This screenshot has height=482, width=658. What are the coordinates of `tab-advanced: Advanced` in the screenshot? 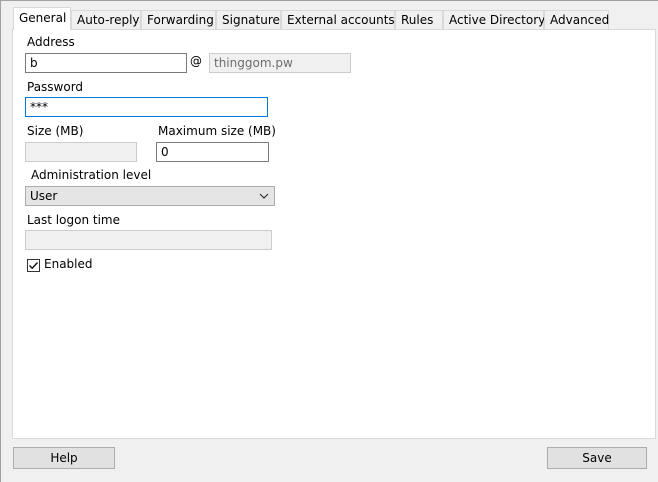 It's located at (576, 19).